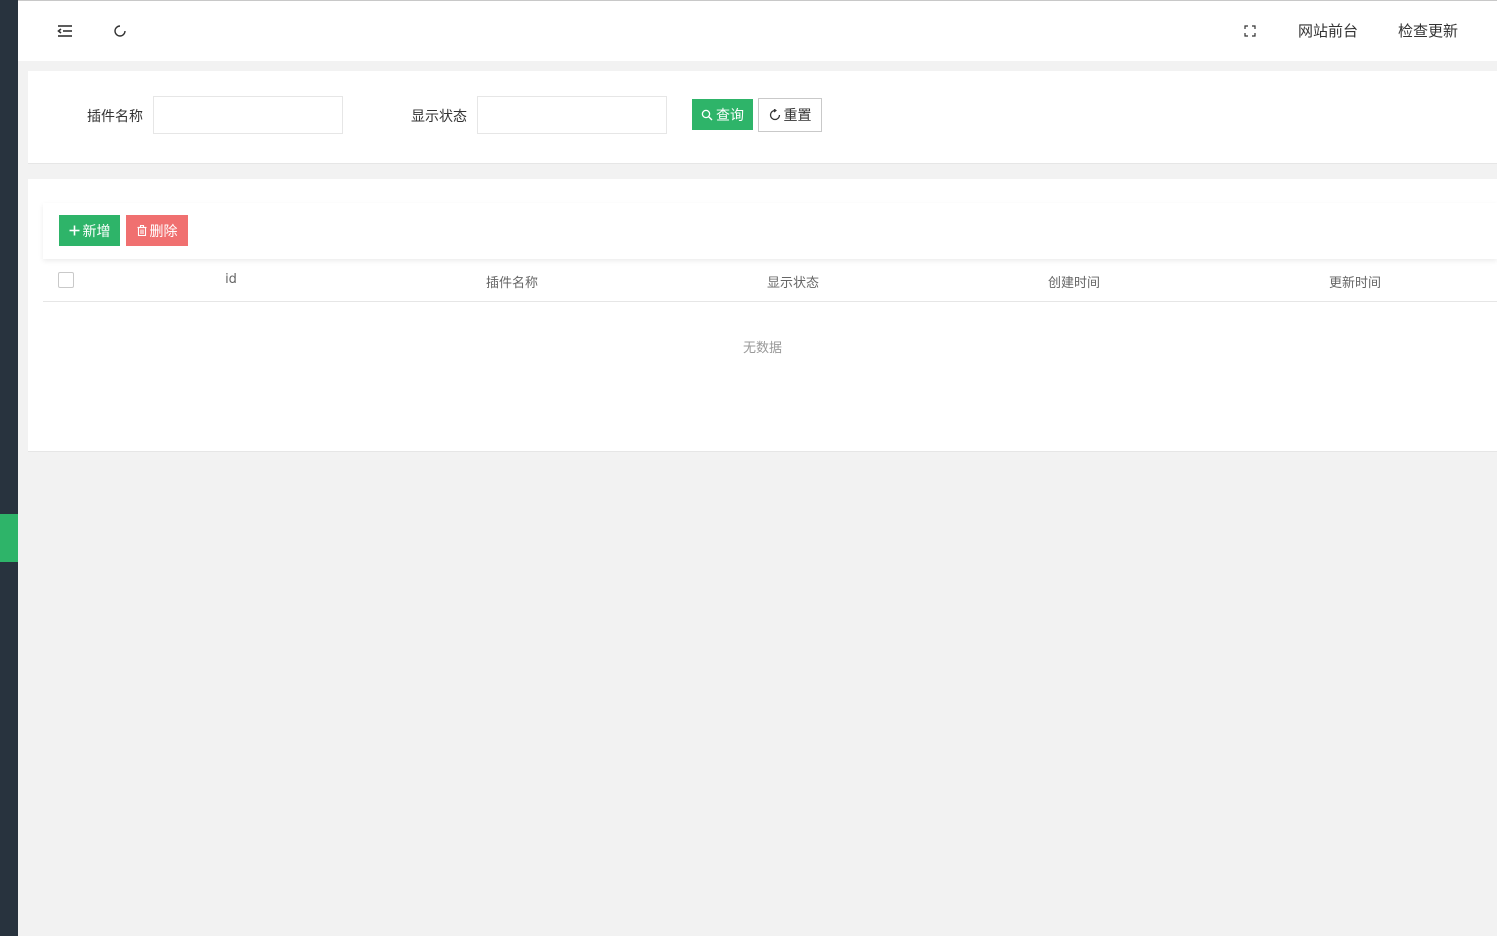  I want to click on delete-button: 删除, so click(157, 230).